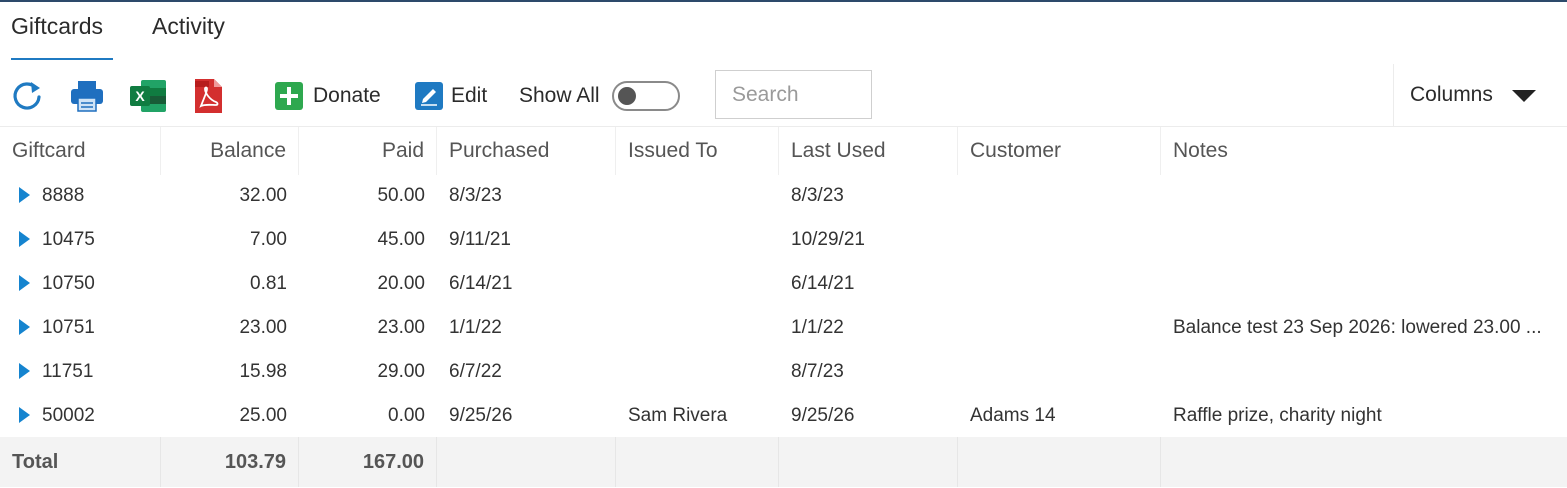 This screenshot has height=488, width=1567. What do you see at coordinates (697, 151) in the screenshot?
I see `column-header-issued-to: Issued To` at bounding box center [697, 151].